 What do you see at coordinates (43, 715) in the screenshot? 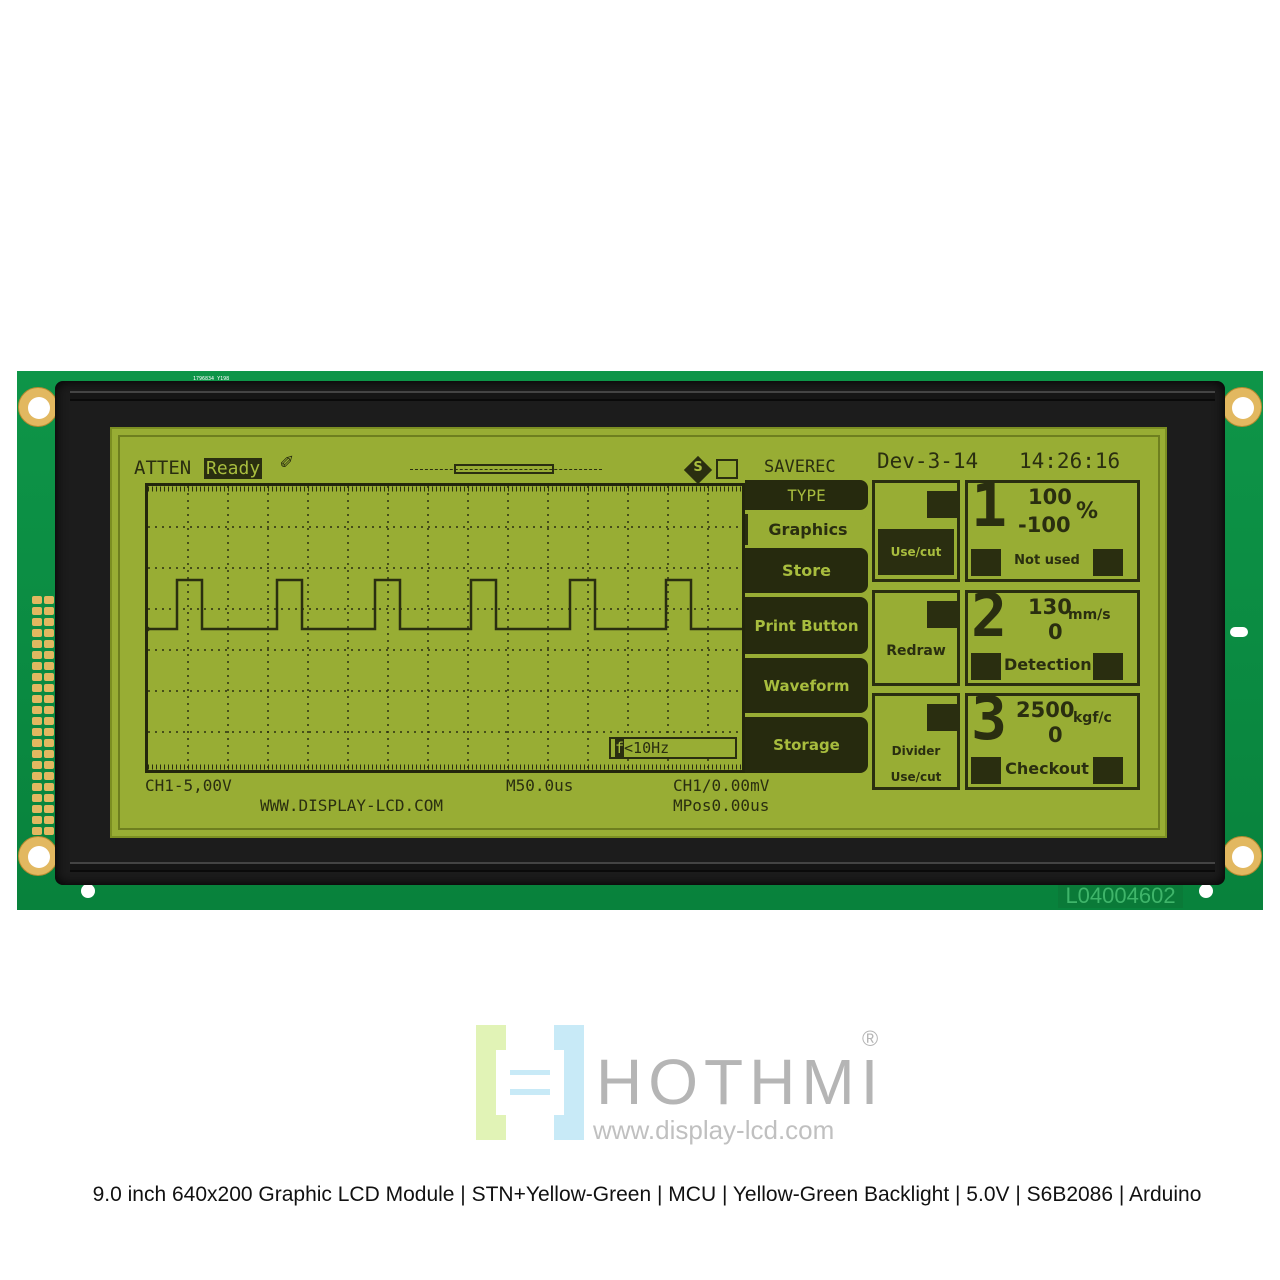
I see `pin-header` at bounding box center [43, 715].